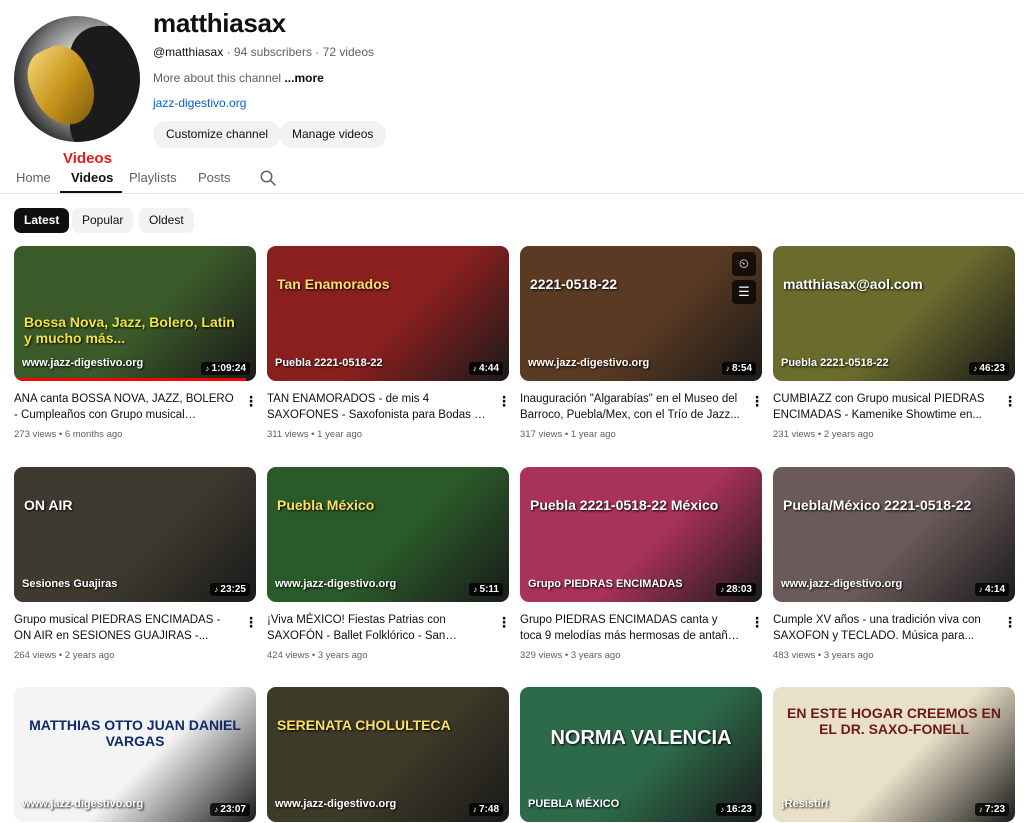 The height and width of the screenshot is (823, 1024). What do you see at coordinates (153, 177) in the screenshot?
I see `tab-playlists: Playlists` at bounding box center [153, 177].